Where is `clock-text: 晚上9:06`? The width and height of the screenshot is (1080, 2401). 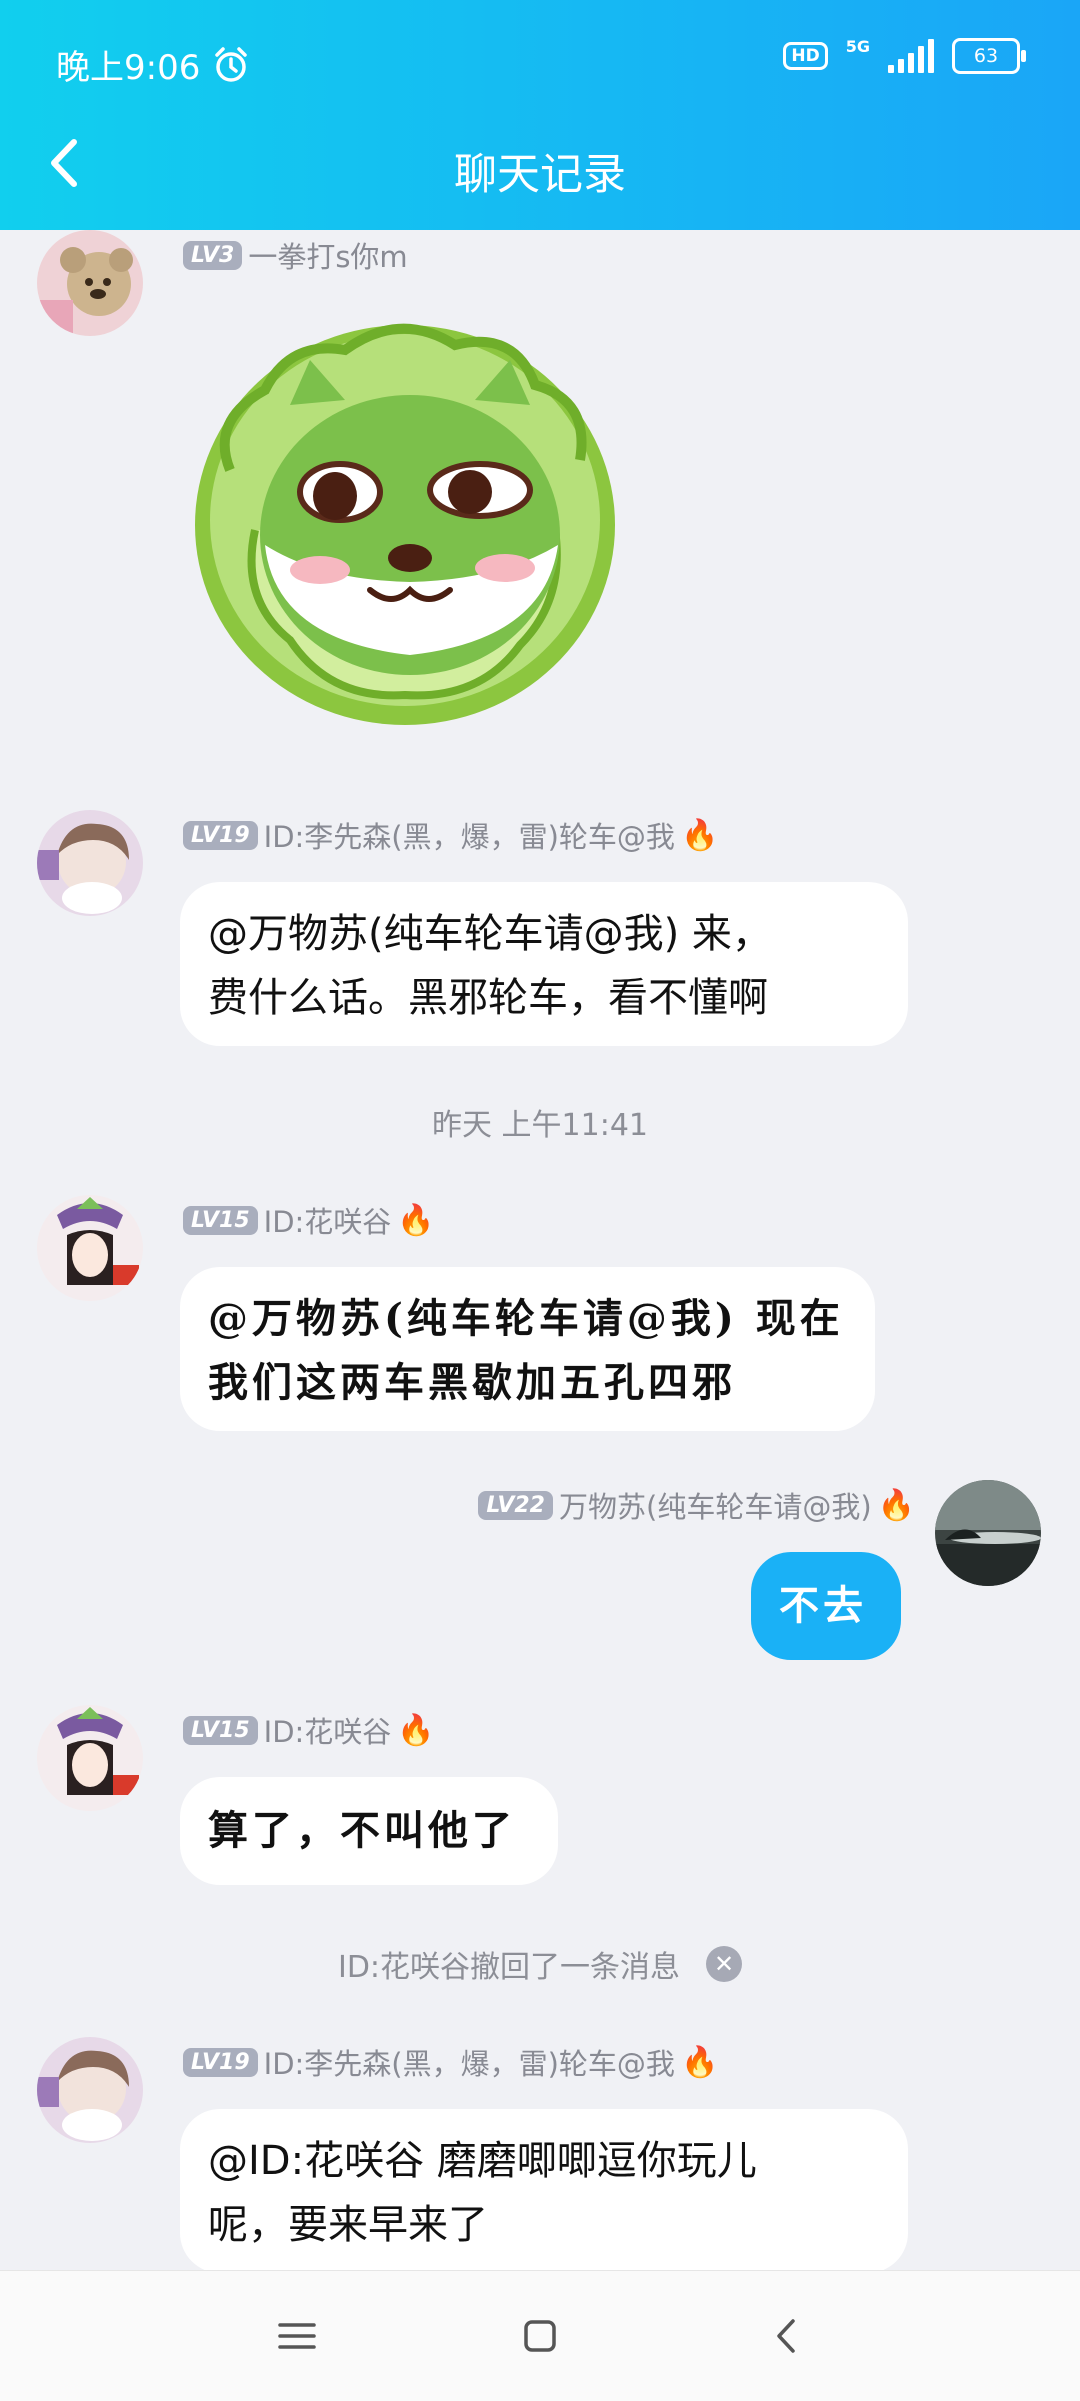 clock-text: 晚上9:06 is located at coordinates (128, 68).